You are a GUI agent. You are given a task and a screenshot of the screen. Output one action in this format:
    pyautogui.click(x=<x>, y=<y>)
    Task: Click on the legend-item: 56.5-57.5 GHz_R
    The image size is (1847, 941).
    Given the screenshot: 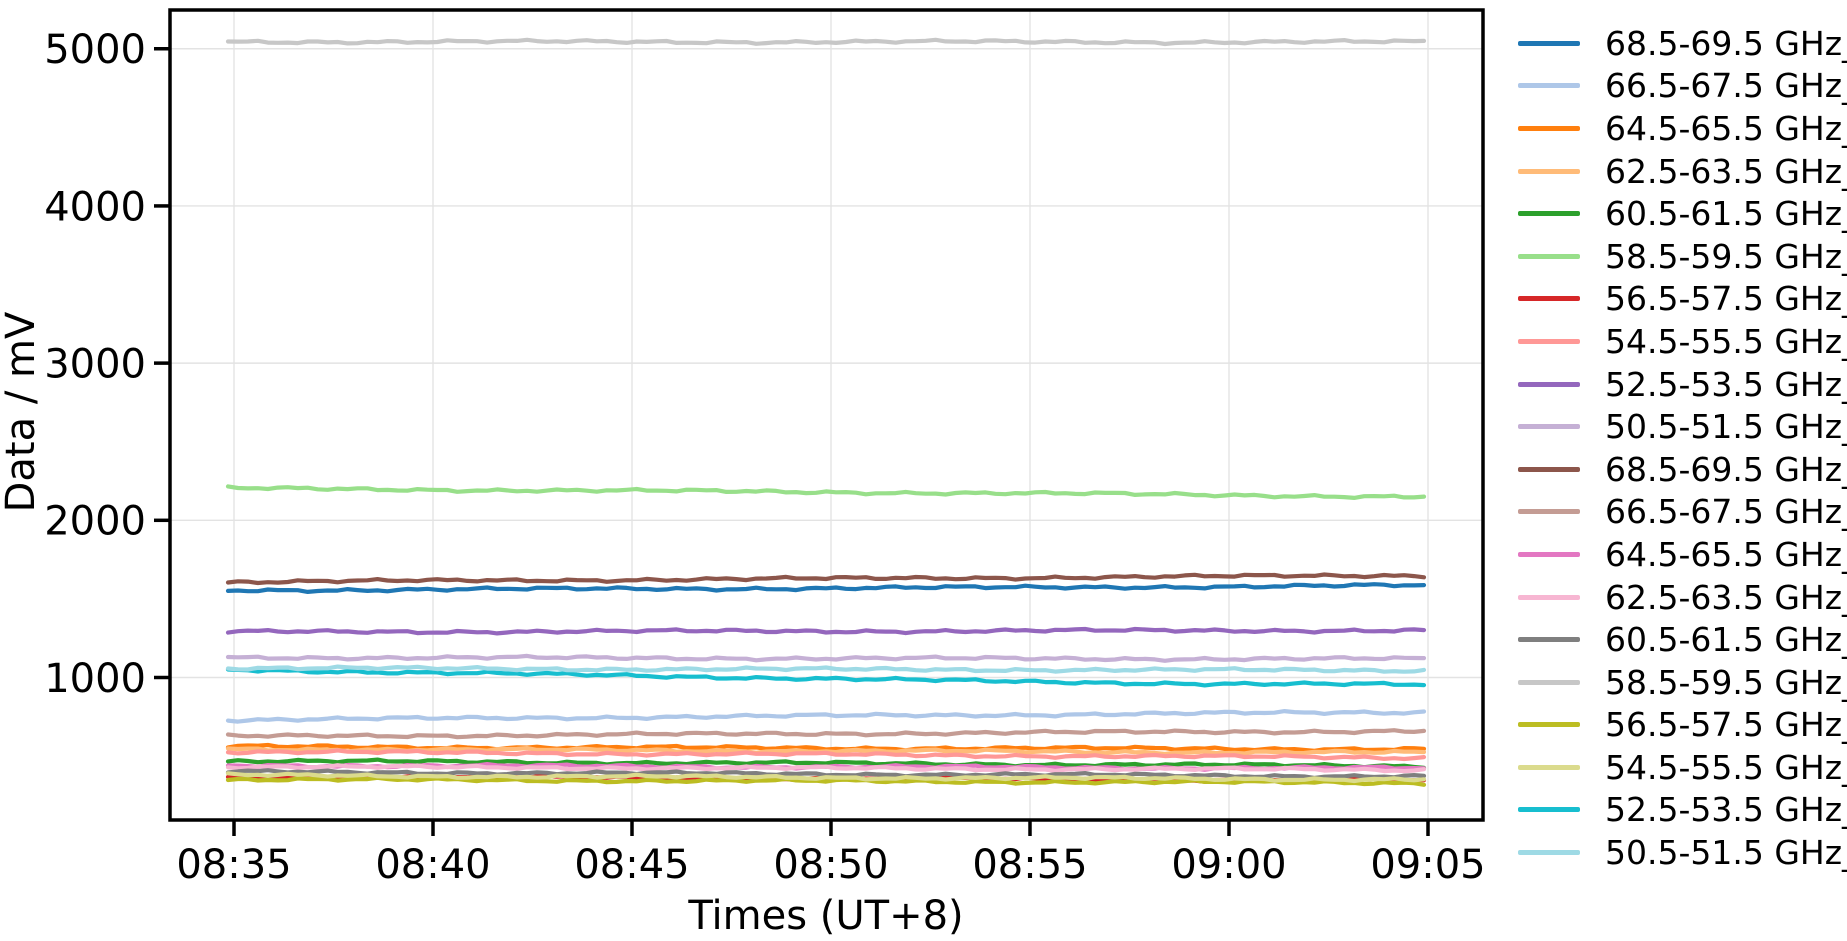 What is the action you would take?
    pyautogui.click(x=1682, y=299)
    